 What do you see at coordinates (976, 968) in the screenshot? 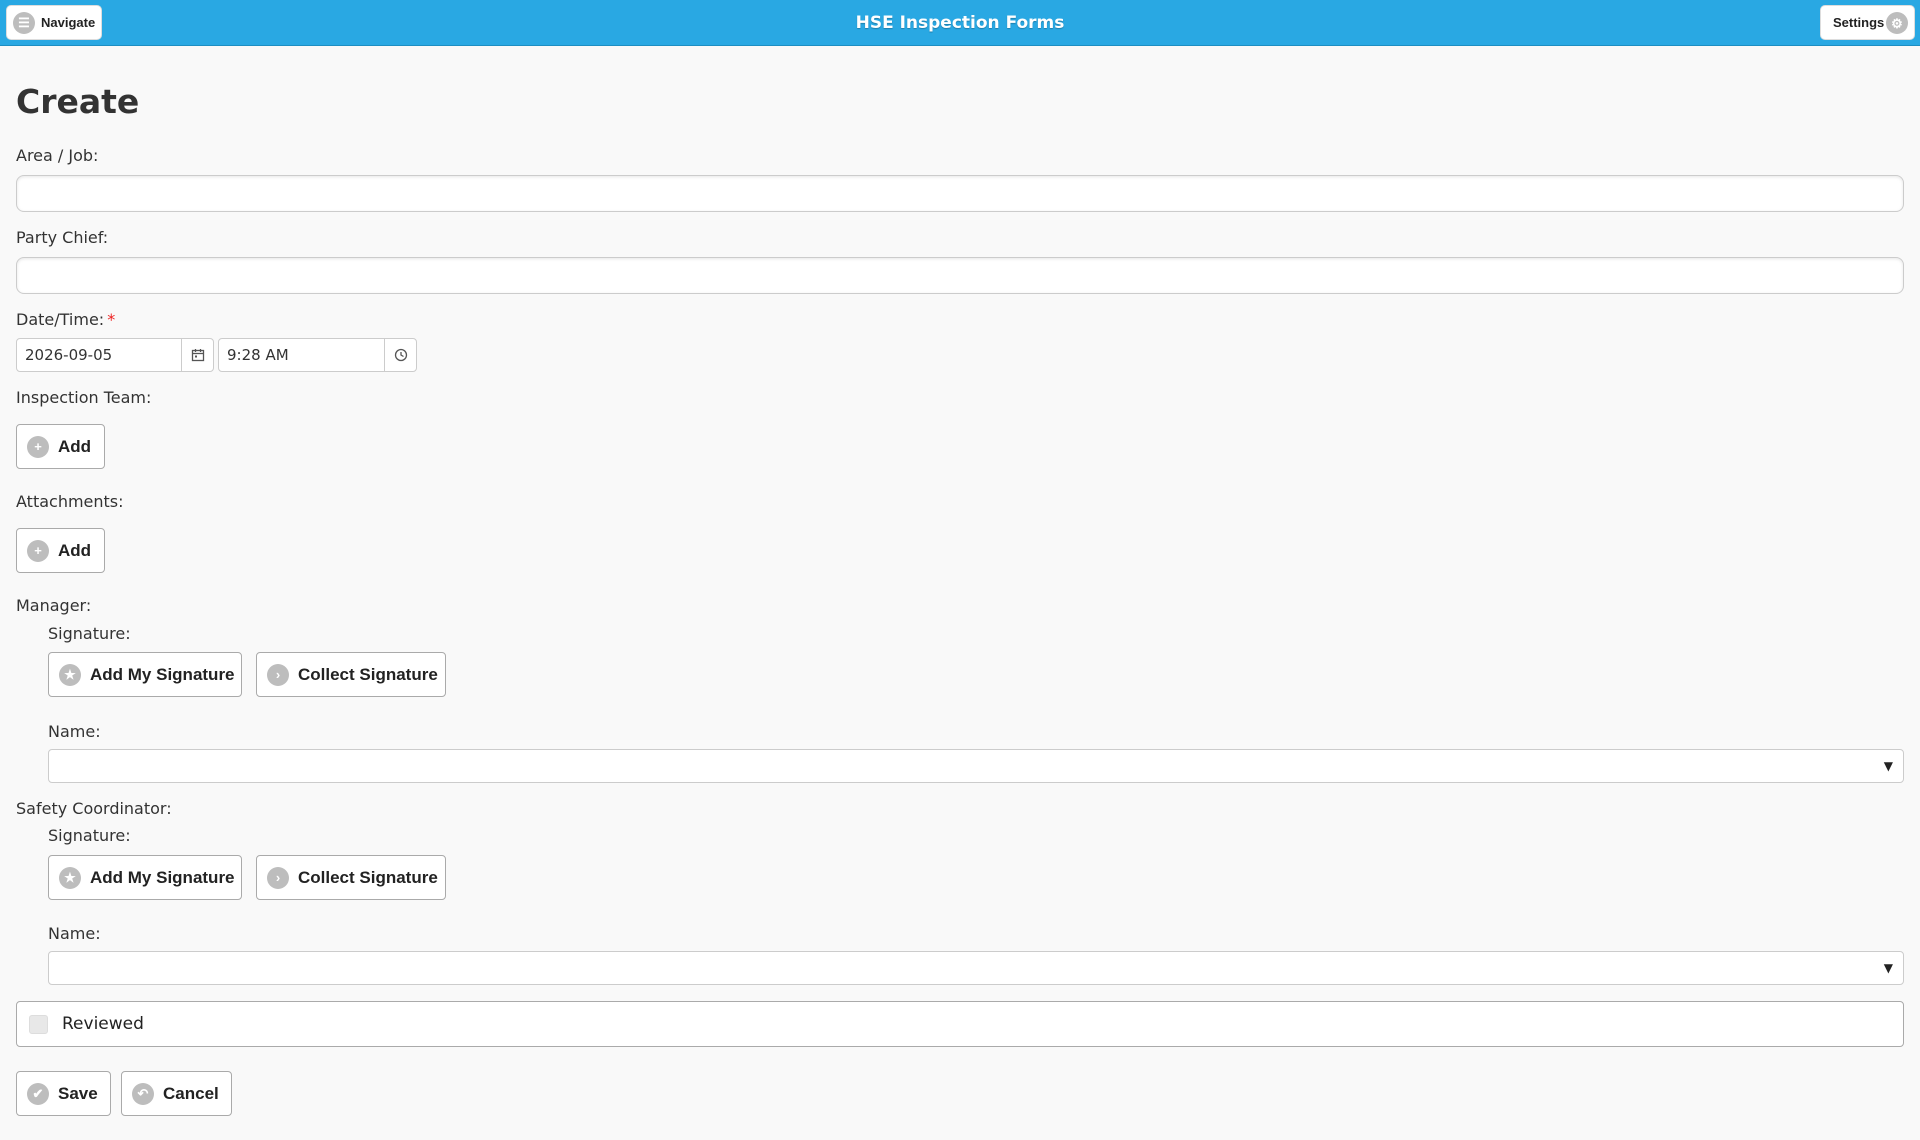
I see `safety-coordinator-name-select: ▼` at bounding box center [976, 968].